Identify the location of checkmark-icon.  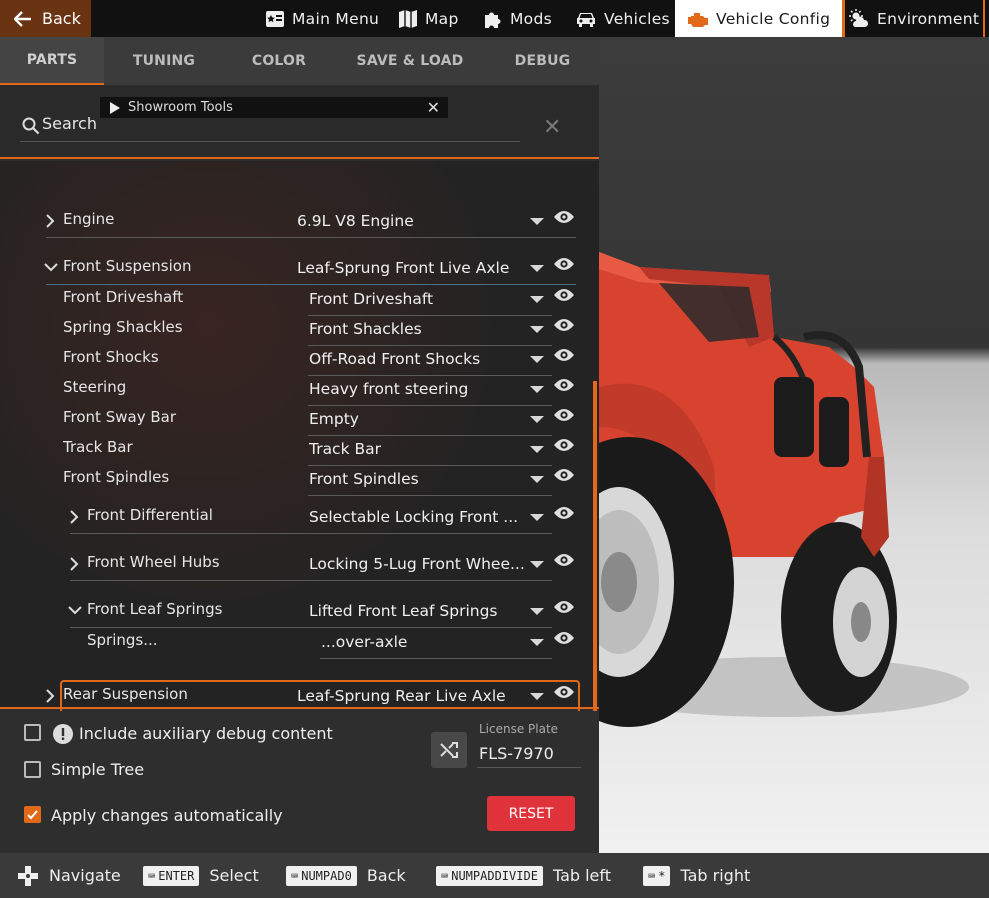
(32, 815).